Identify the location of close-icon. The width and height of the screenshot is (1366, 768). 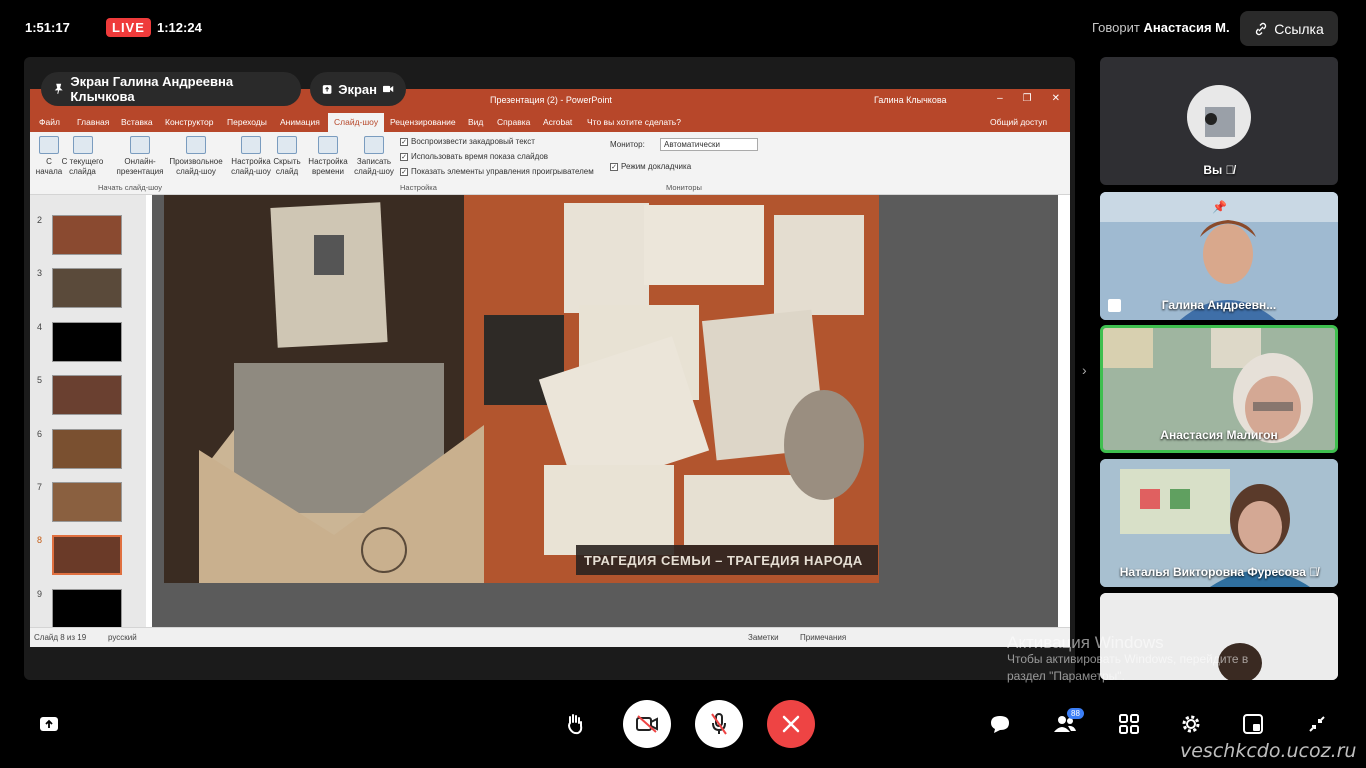
(791, 724).